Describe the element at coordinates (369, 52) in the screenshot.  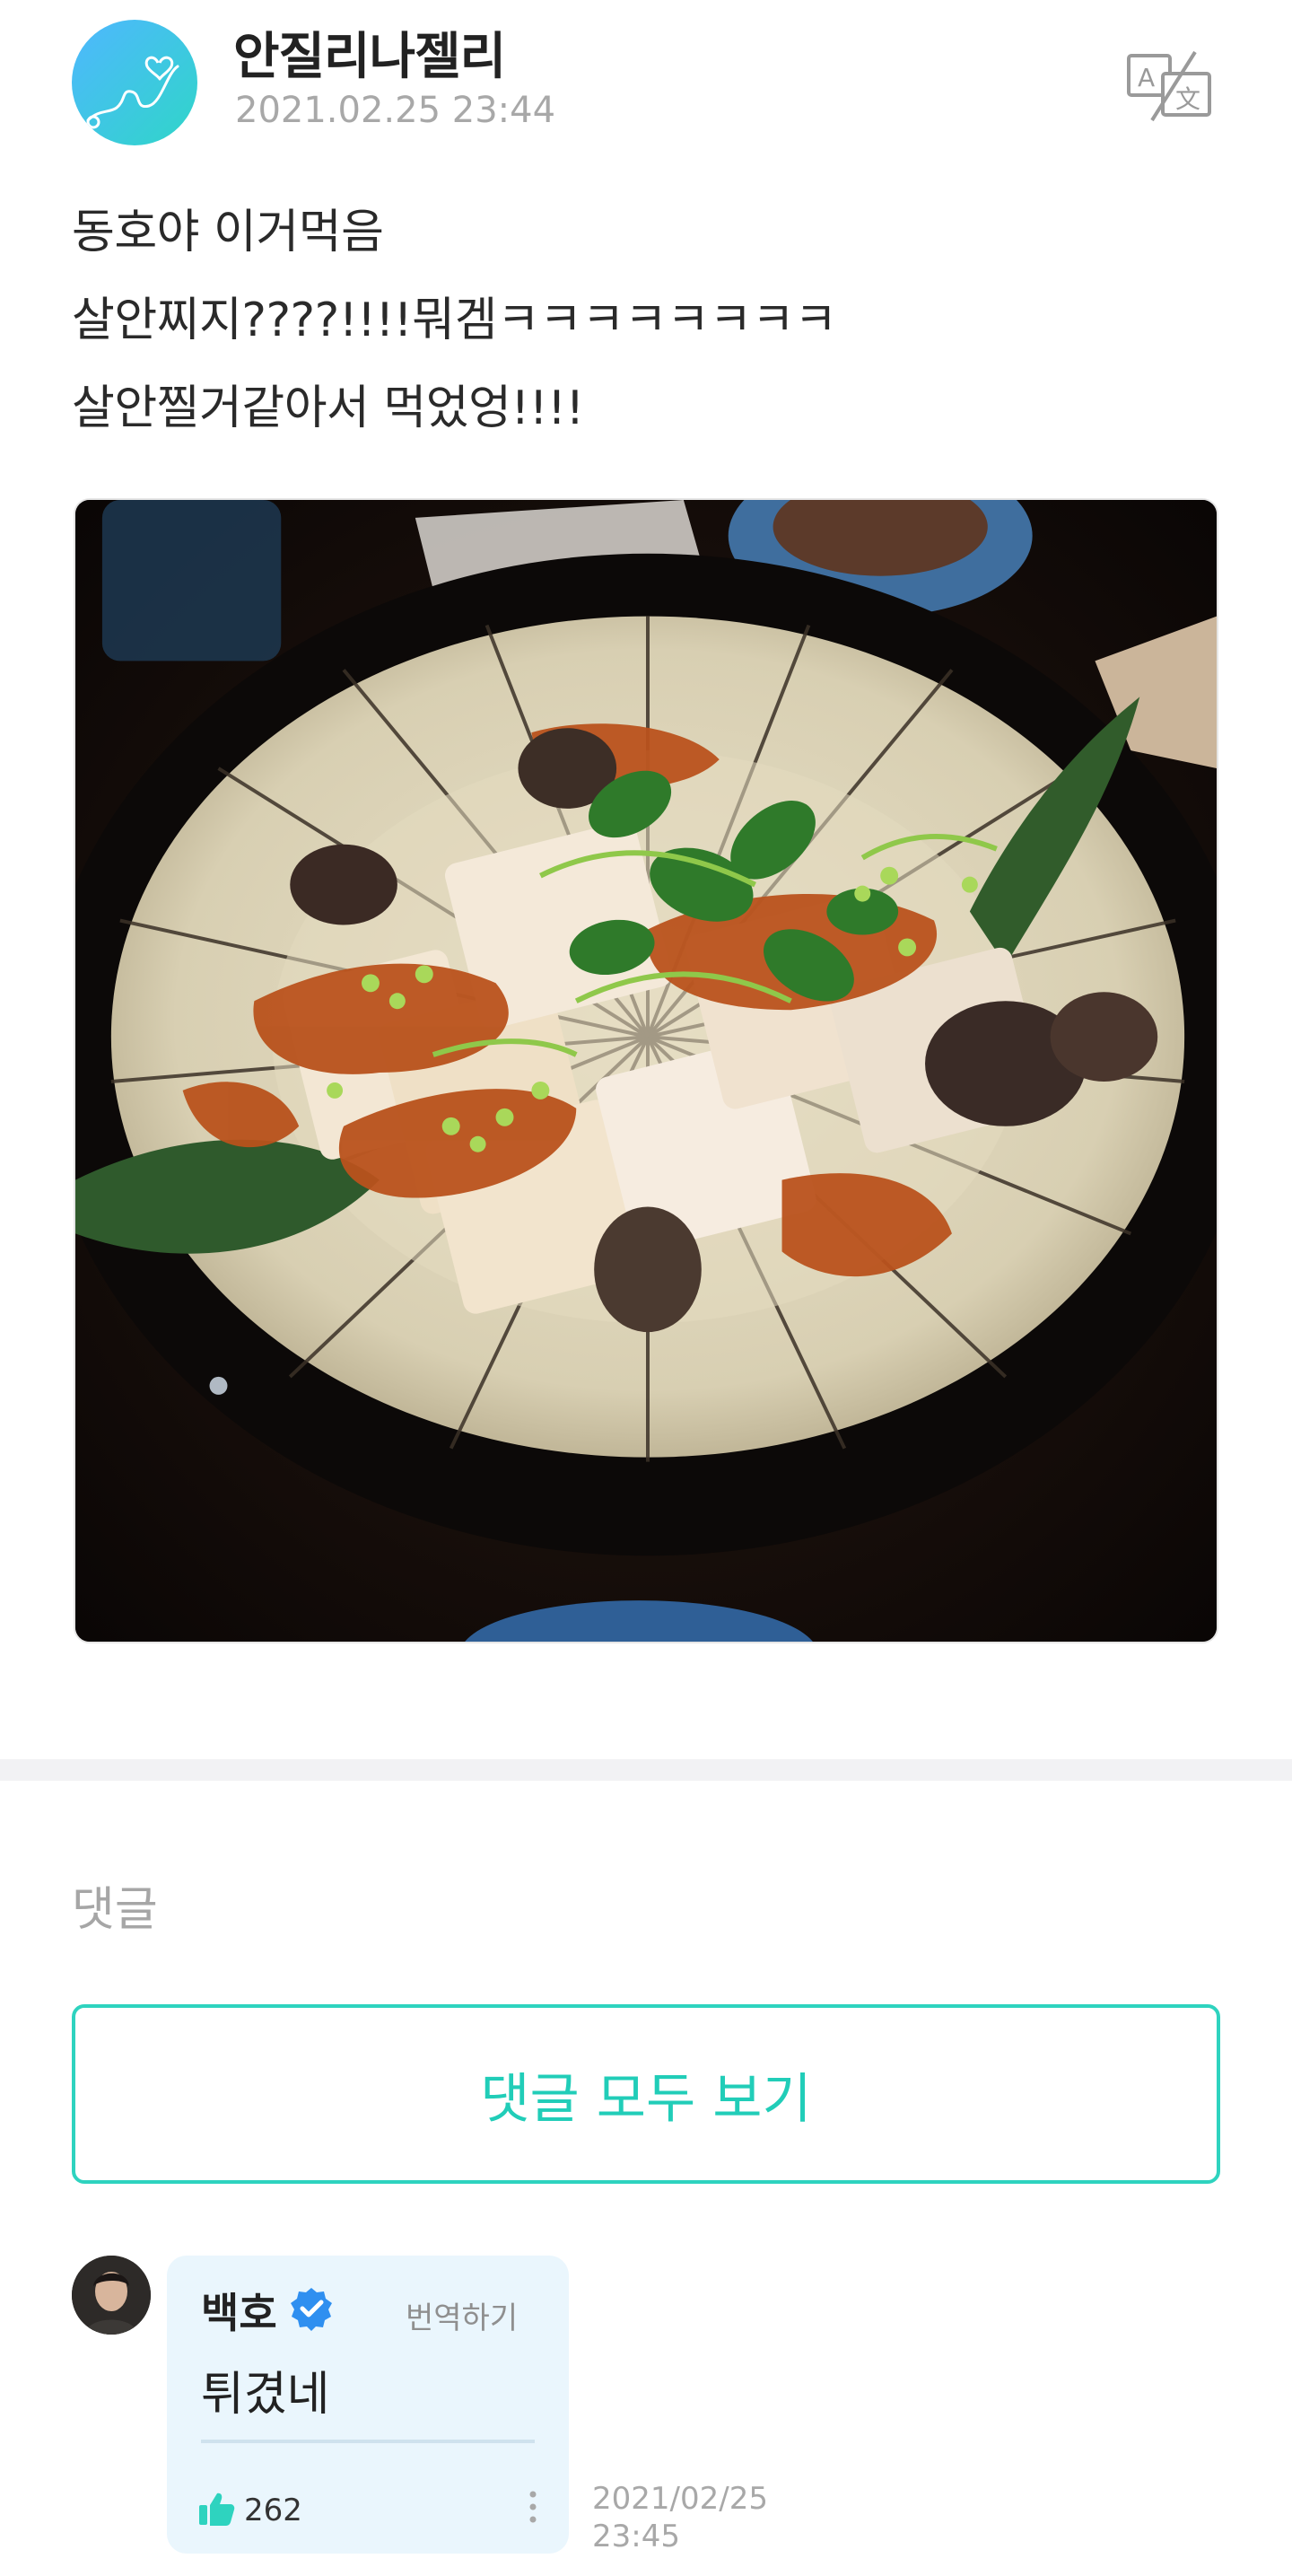
I see `author-name: 안질리나젤리` at that location.